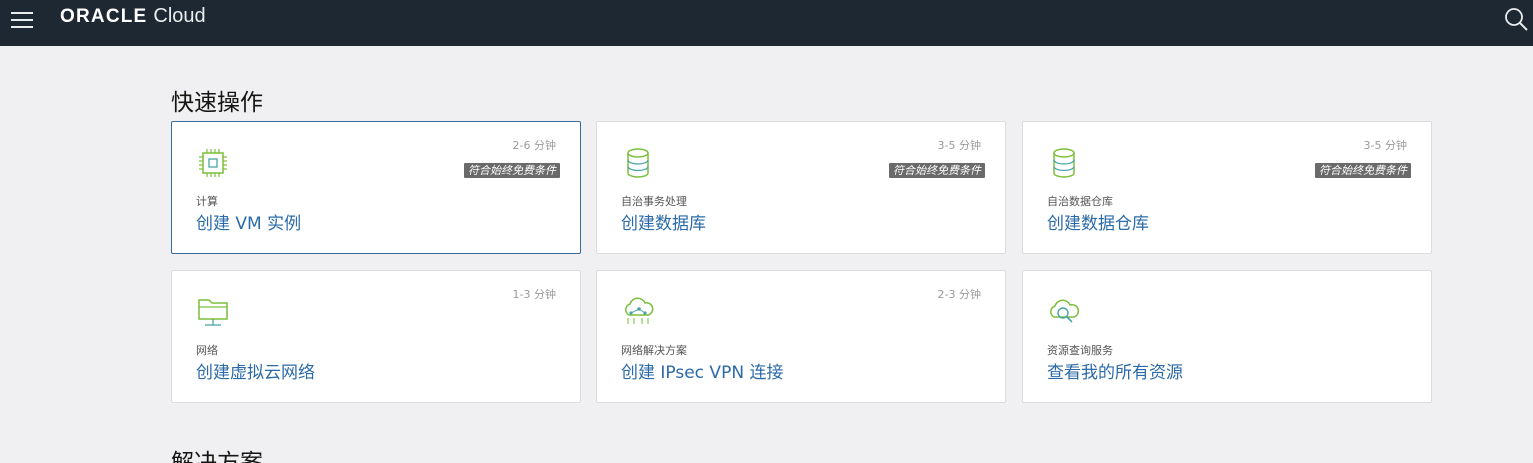 The width and height of the screenshot is (1533, 463). Describe the element at coordinates (534, 294) in the screenshot. I see `time-estimate: 1-3 分钟` at that location.